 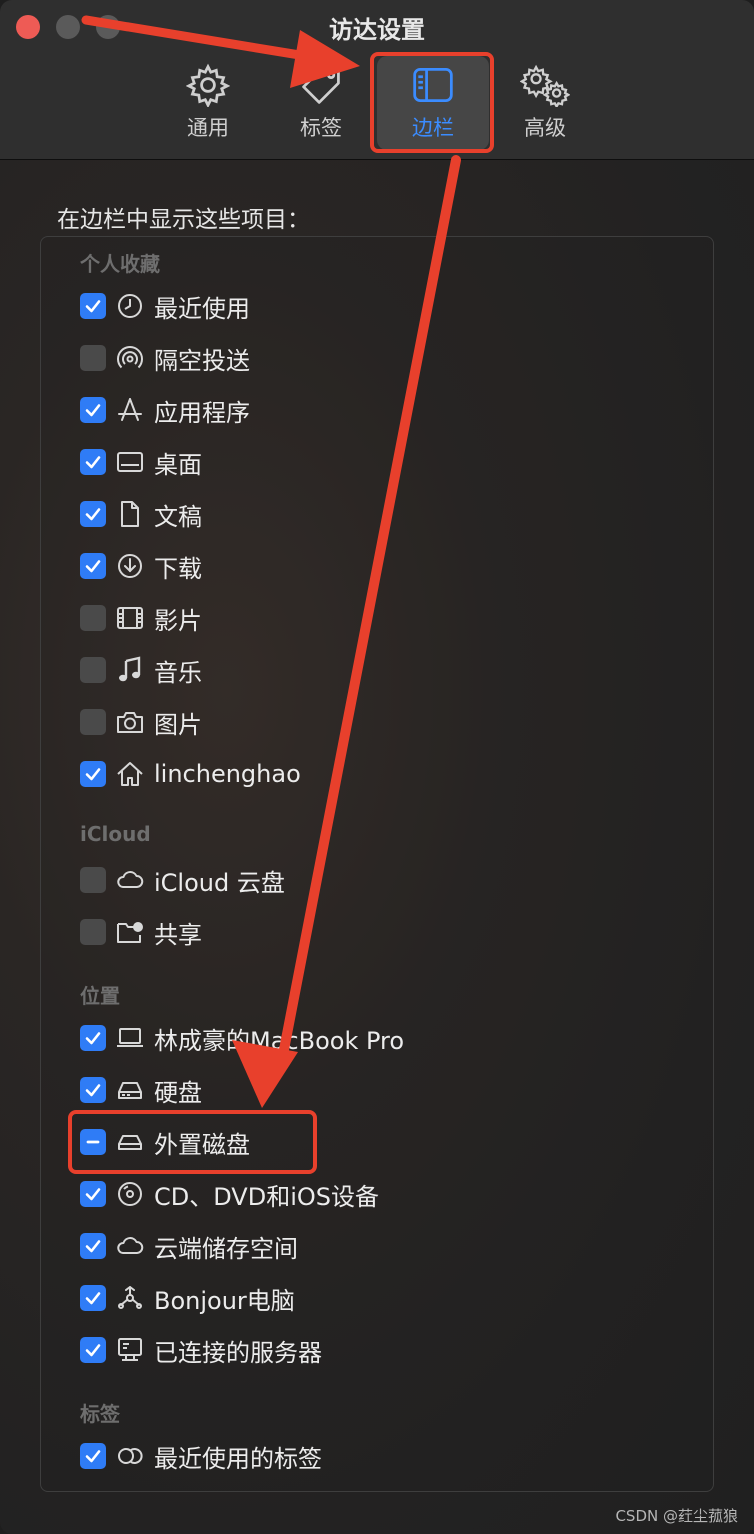 What do you see at coordinates (178, 672) in the screenshot?
I see `item-label: 音乐` at bounding box center [178, 672].